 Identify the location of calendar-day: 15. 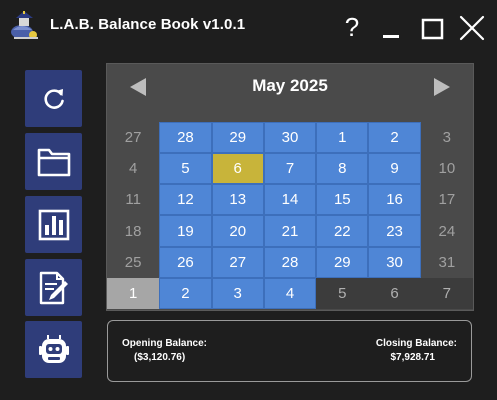
(342, 200).